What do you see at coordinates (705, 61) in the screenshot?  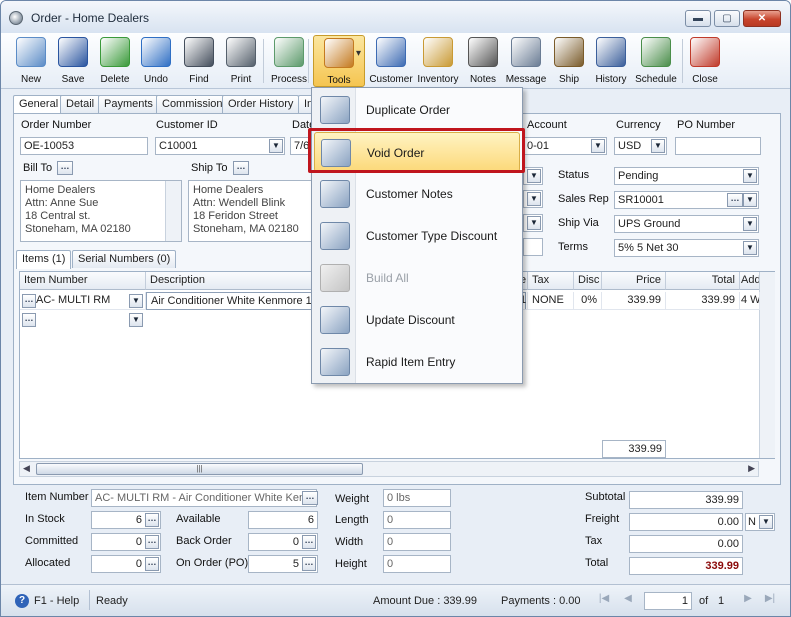 I see `toolbar-close-button: Close` at bounding box center [705, 61].